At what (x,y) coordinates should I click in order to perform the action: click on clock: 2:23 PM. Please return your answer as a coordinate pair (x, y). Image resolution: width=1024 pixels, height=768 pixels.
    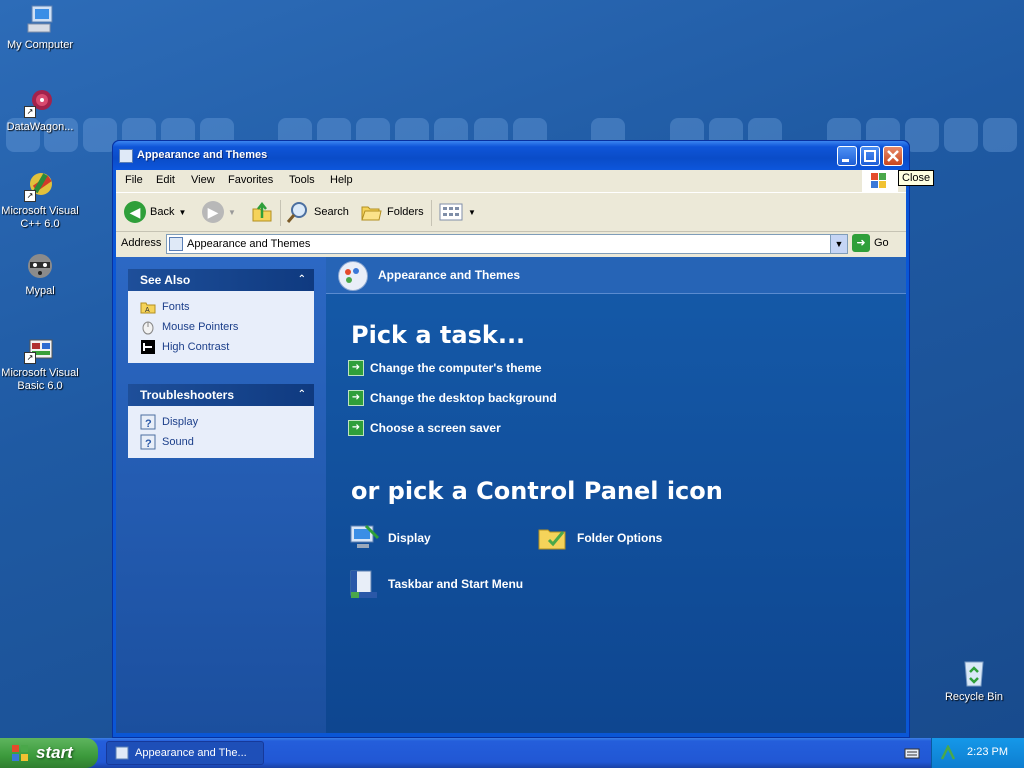
    Looking at the image, I should click on (987, 752).